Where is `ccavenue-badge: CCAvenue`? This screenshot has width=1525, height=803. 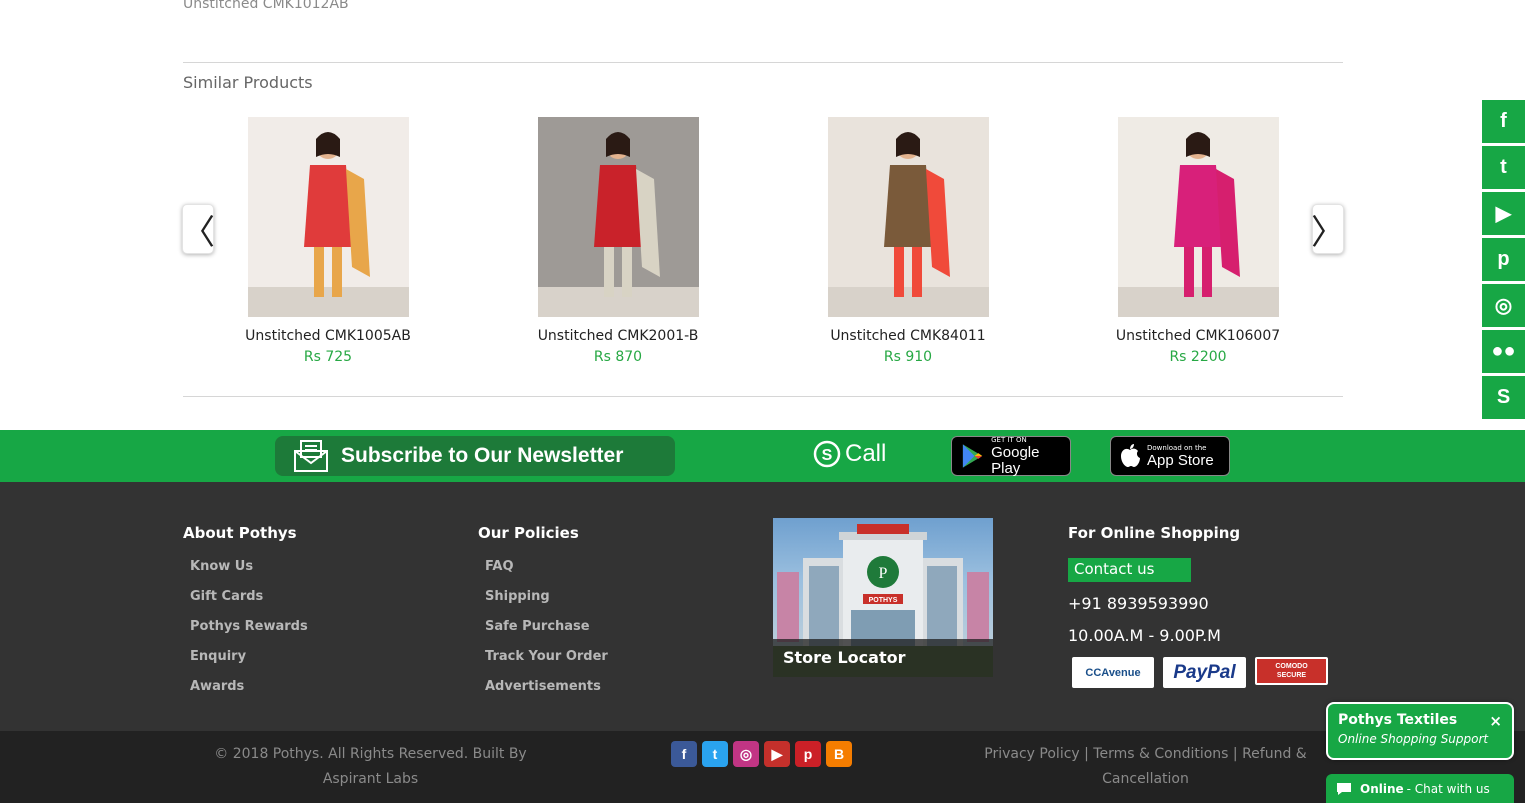
ccavenue-badge: CCAvenue is located at coordinates (1113, 672).